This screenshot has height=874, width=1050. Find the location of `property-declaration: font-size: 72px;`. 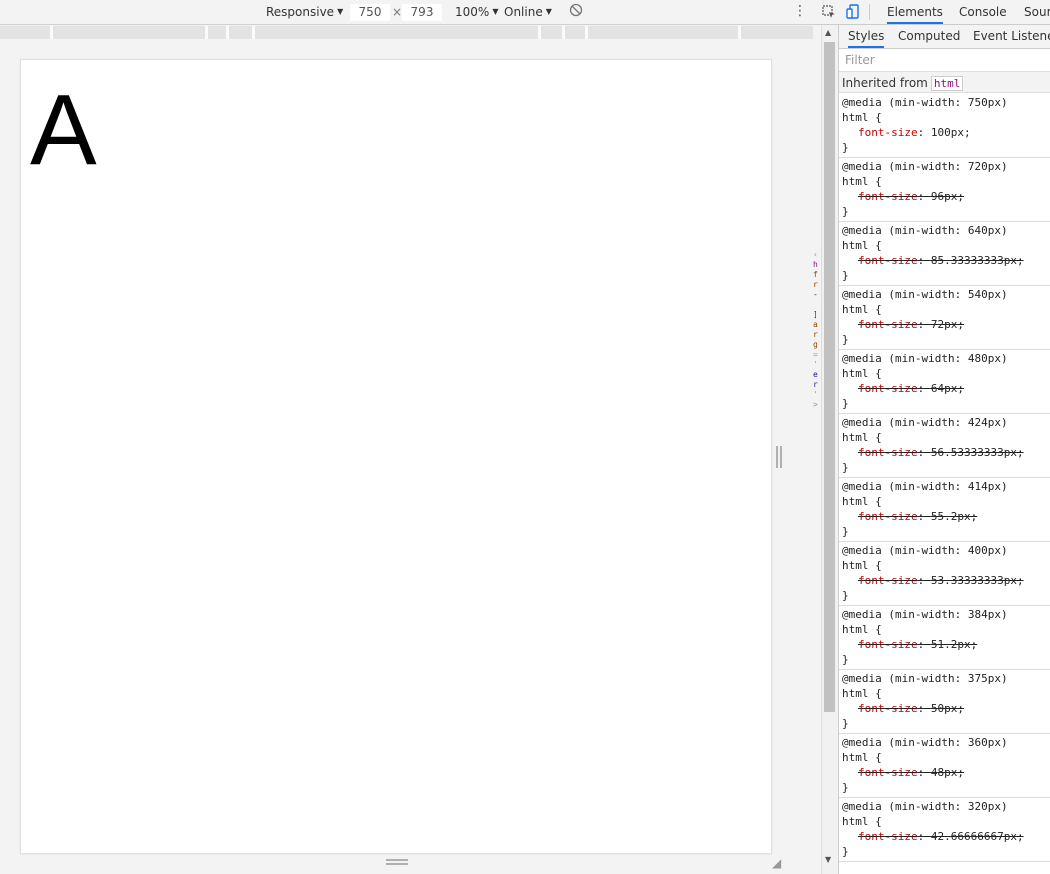

property-declaration: font-size: 72px; is located at coordinates (945, 324).